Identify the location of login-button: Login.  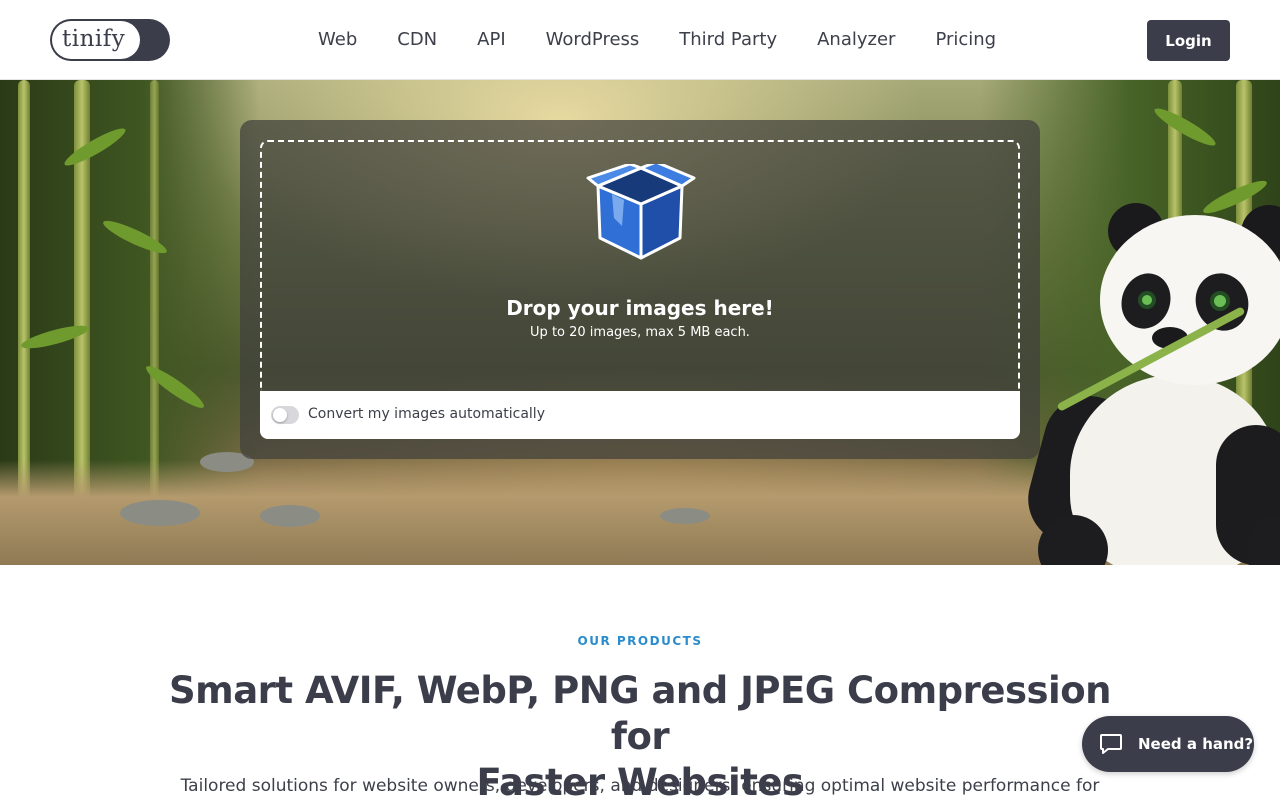
(1188, 40).